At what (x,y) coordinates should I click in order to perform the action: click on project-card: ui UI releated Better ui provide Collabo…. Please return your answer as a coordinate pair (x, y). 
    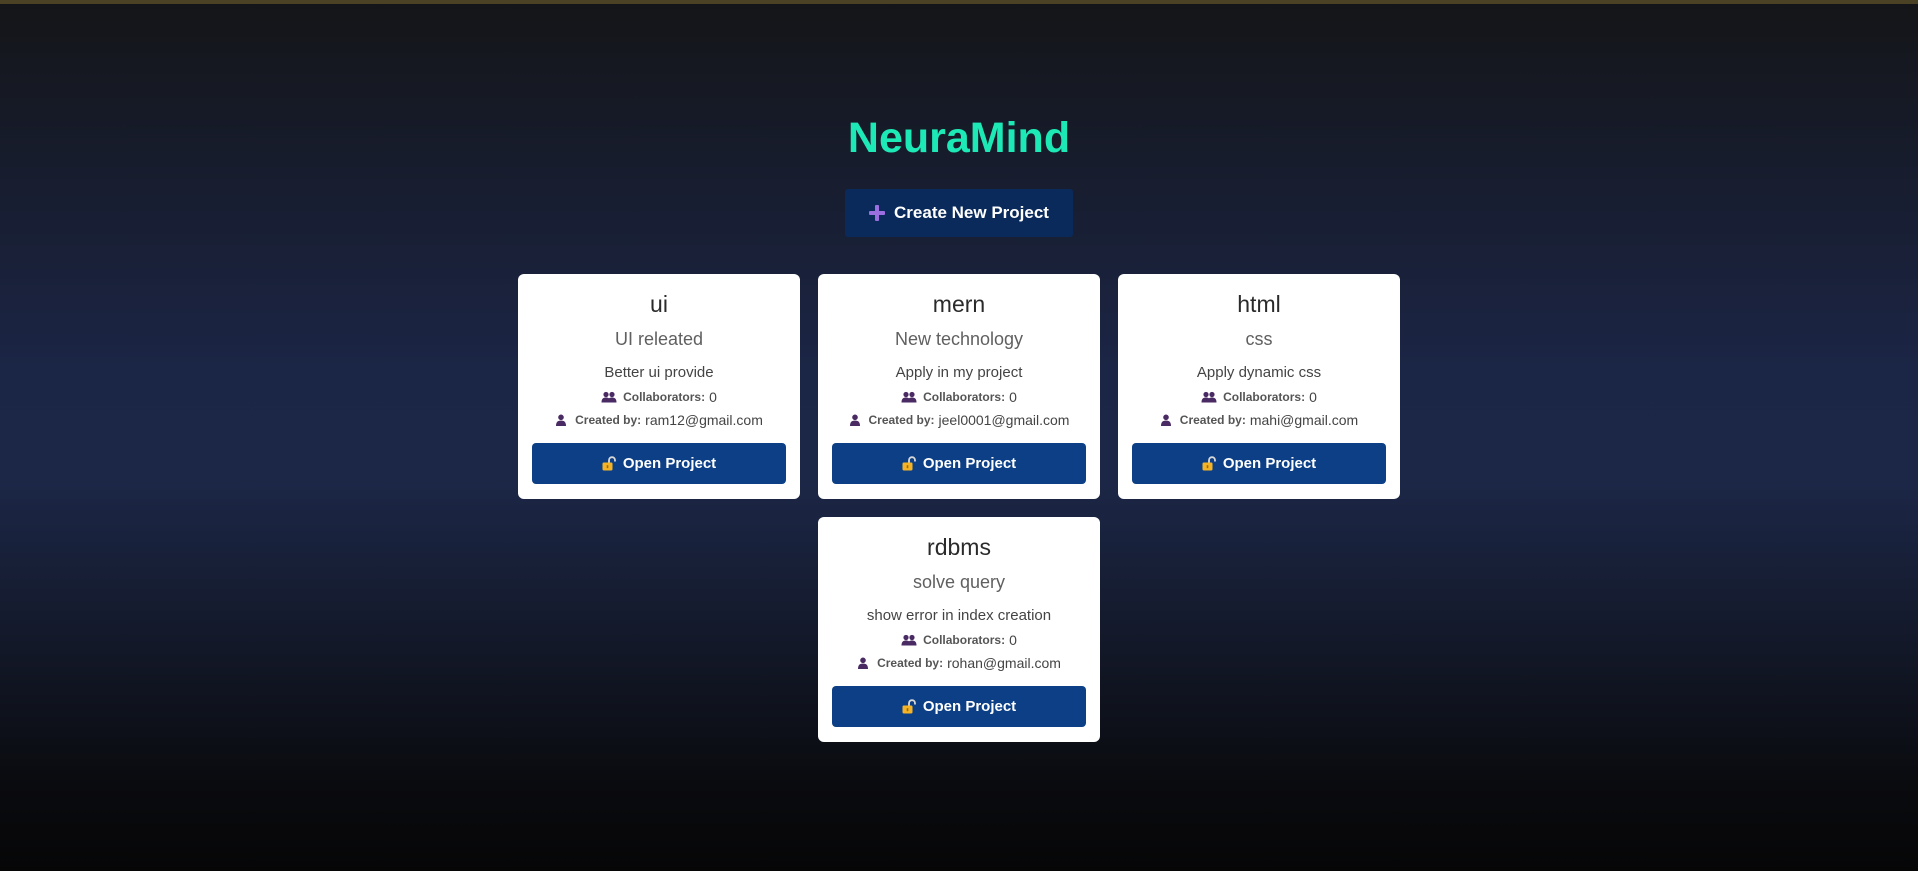
    Looking at the image, I should click on (659, 386).